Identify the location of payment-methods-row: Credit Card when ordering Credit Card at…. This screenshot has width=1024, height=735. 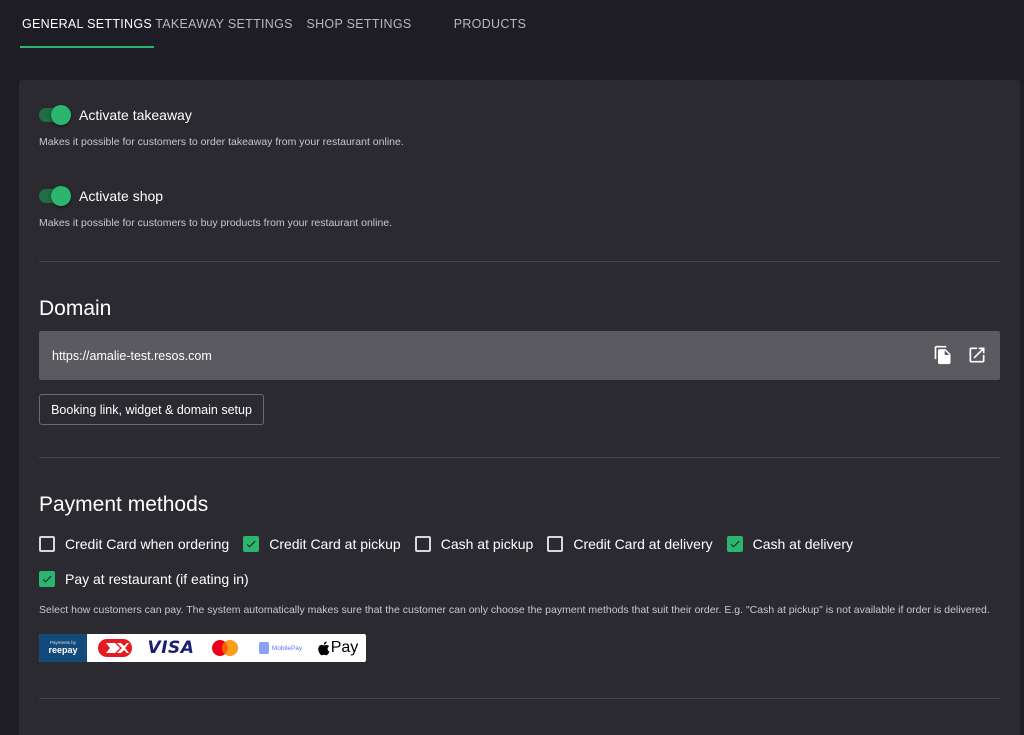
(453, 544).